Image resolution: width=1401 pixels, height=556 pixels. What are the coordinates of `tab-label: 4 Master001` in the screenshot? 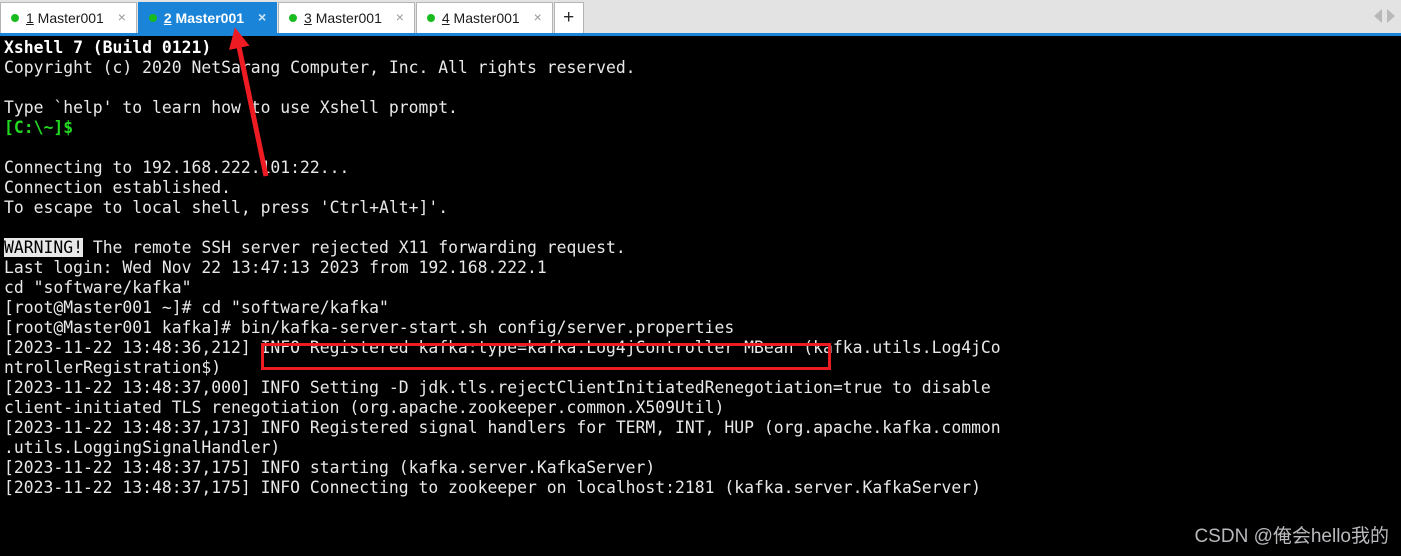 It's located at (481, 18).